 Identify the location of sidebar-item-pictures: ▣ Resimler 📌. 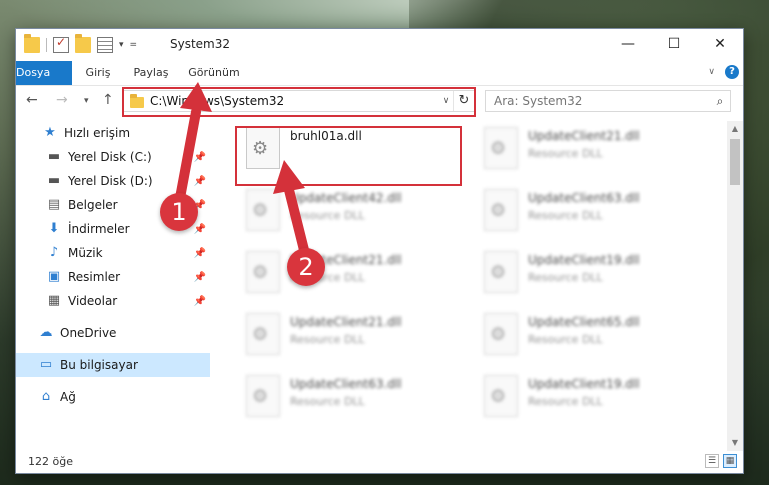
(113, 277).